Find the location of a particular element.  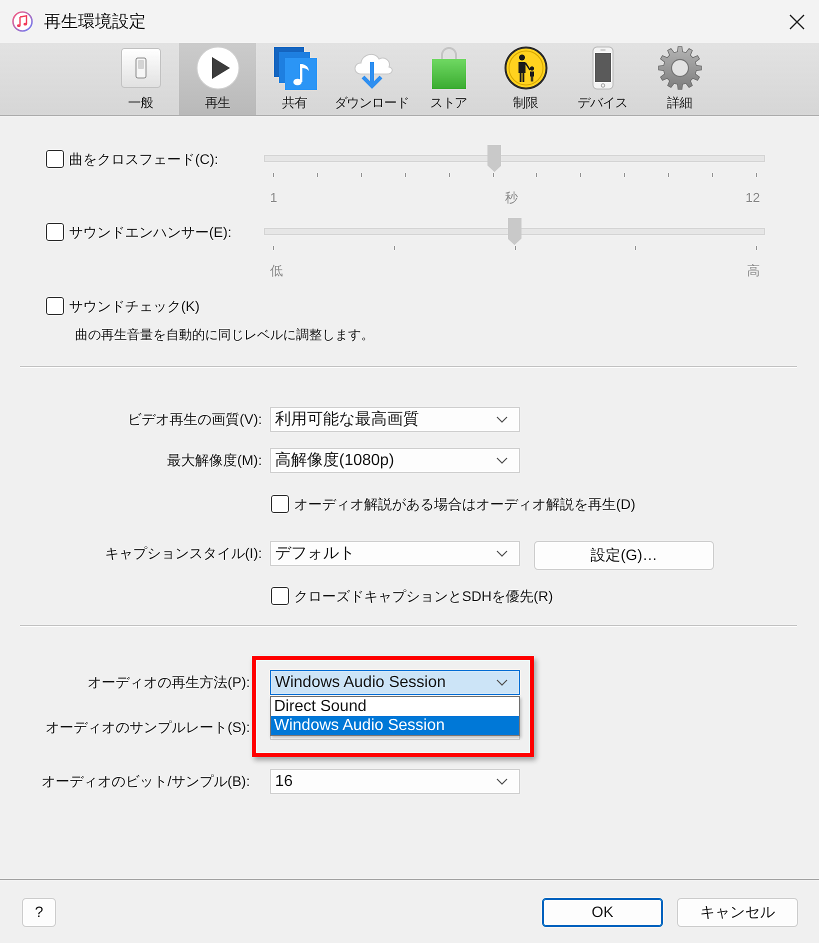

light-switch-icon is located at coordinates (140, 68).